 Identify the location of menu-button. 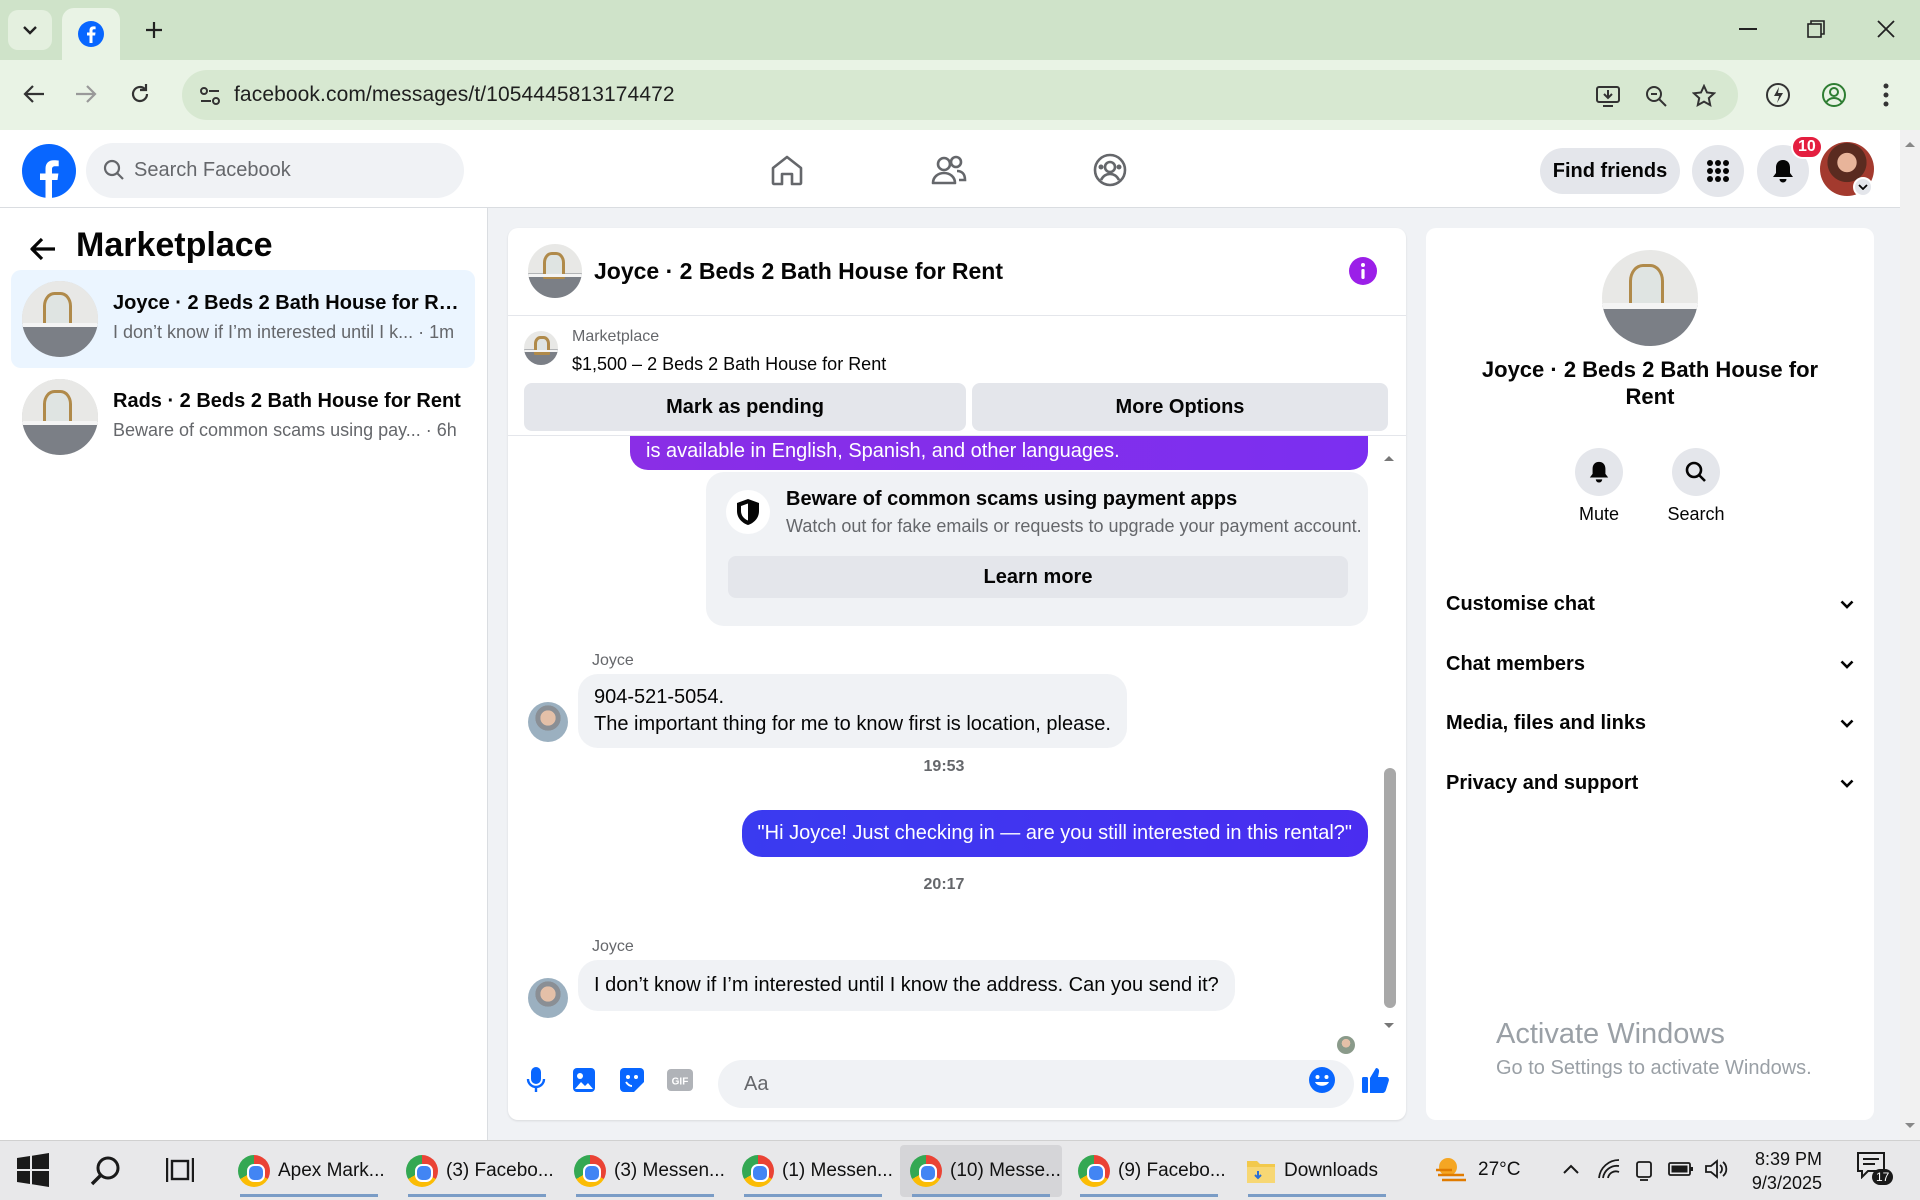
(1718, 171).